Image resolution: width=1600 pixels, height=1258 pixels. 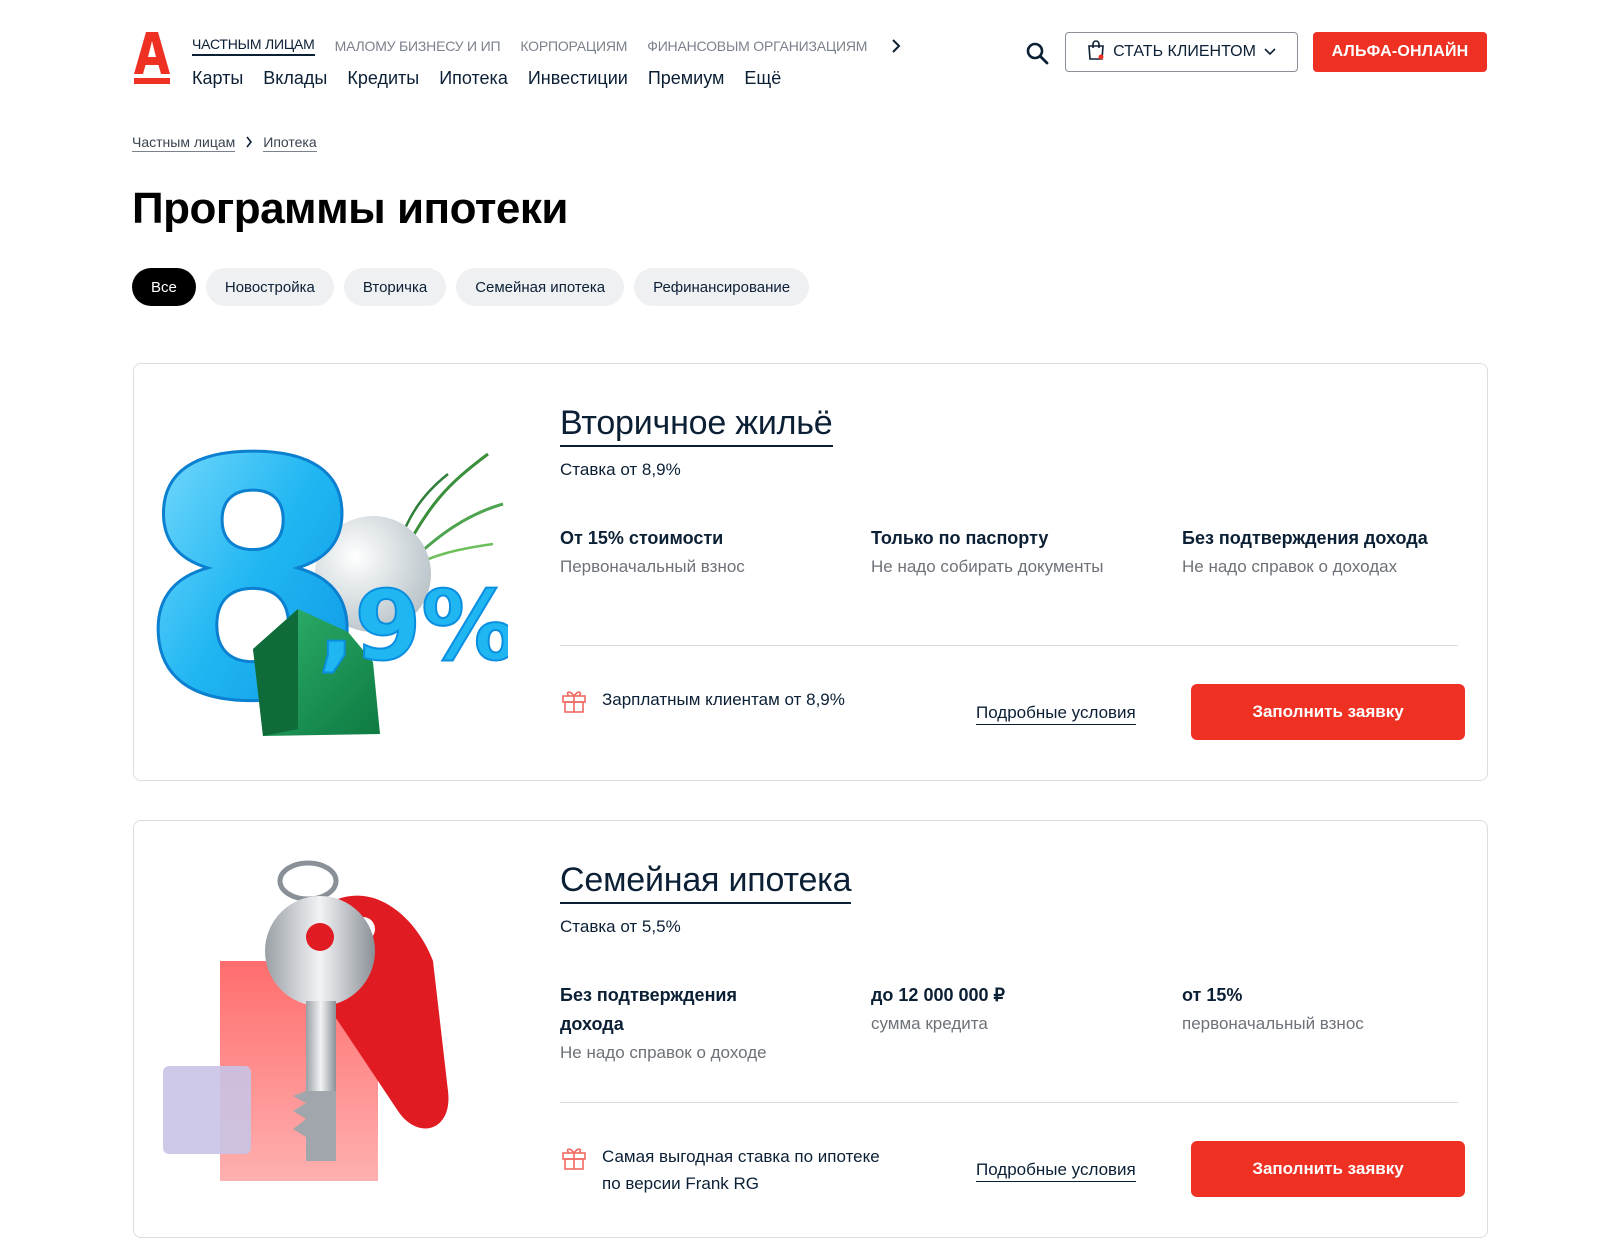 I want to click on feature-title: От 15% стоимости, so click(x=642, y=538).